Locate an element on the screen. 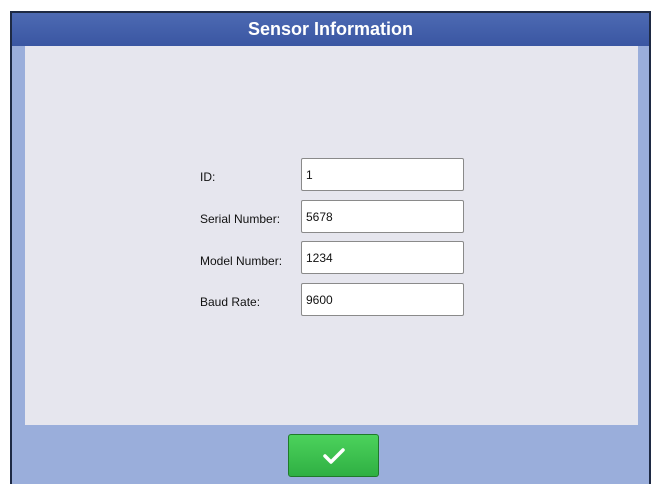 The width and height of the screenshot is (657, 487). checkmark-icon is located at coordinates (333, 455).